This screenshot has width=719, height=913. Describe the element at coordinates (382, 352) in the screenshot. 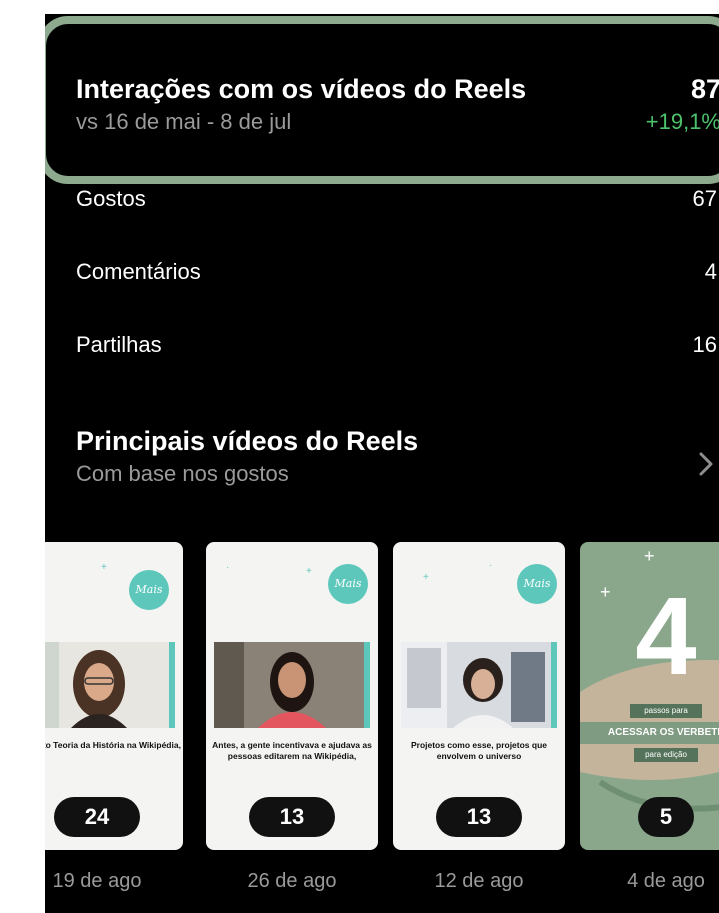

I see `metric-row-shares: Partilhas 16` at that location.